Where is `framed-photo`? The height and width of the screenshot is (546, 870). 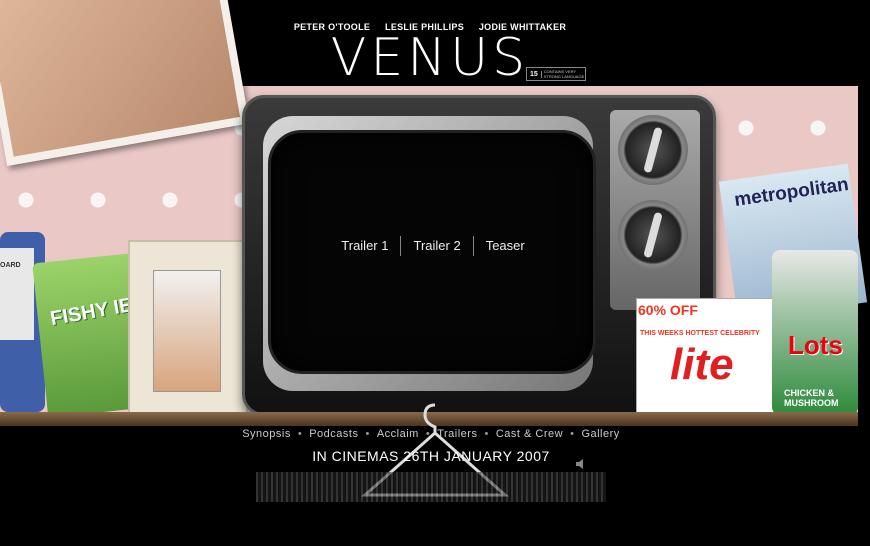
framed-photo is located at coordinates (187, 331).